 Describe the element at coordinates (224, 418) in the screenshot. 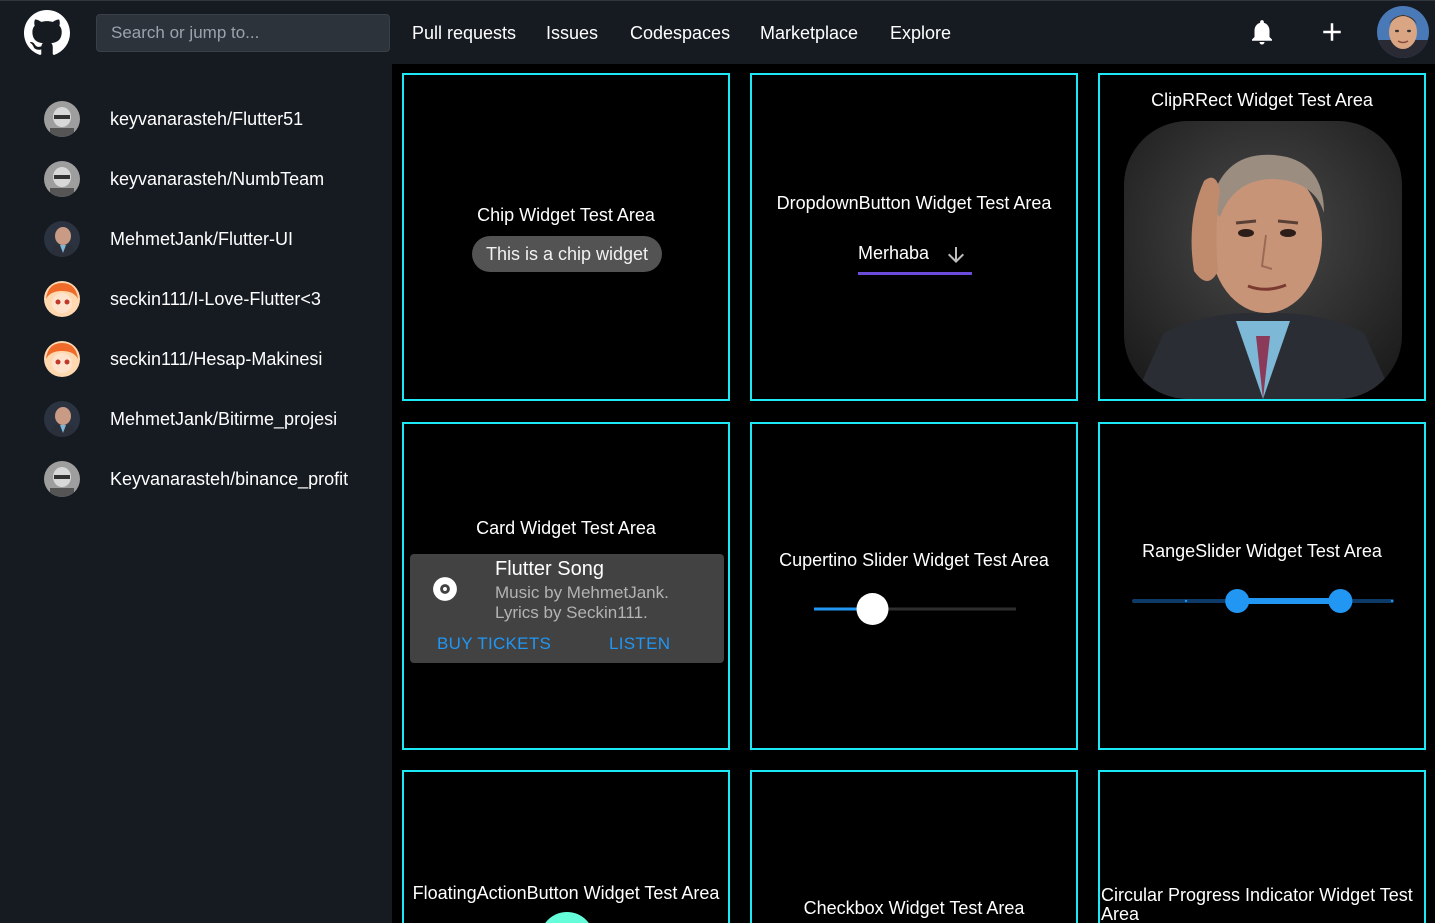

I see `repo-name: MehmetJank/Bitirme_projesi` at that location.